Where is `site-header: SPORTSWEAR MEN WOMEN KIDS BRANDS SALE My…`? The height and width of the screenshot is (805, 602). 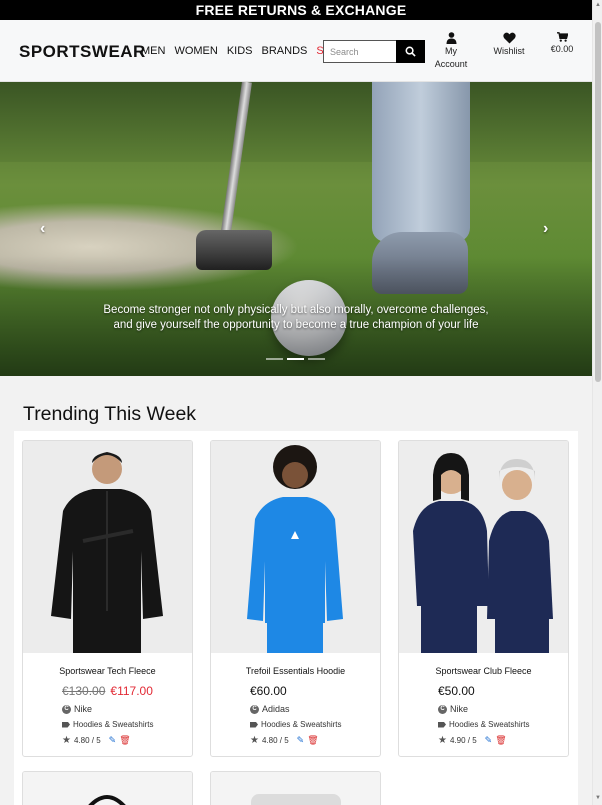
site-header: SPORTSWEAR MEN WOMEN KIDS BRANDS SALE My… is located at coordinates (301, 51).